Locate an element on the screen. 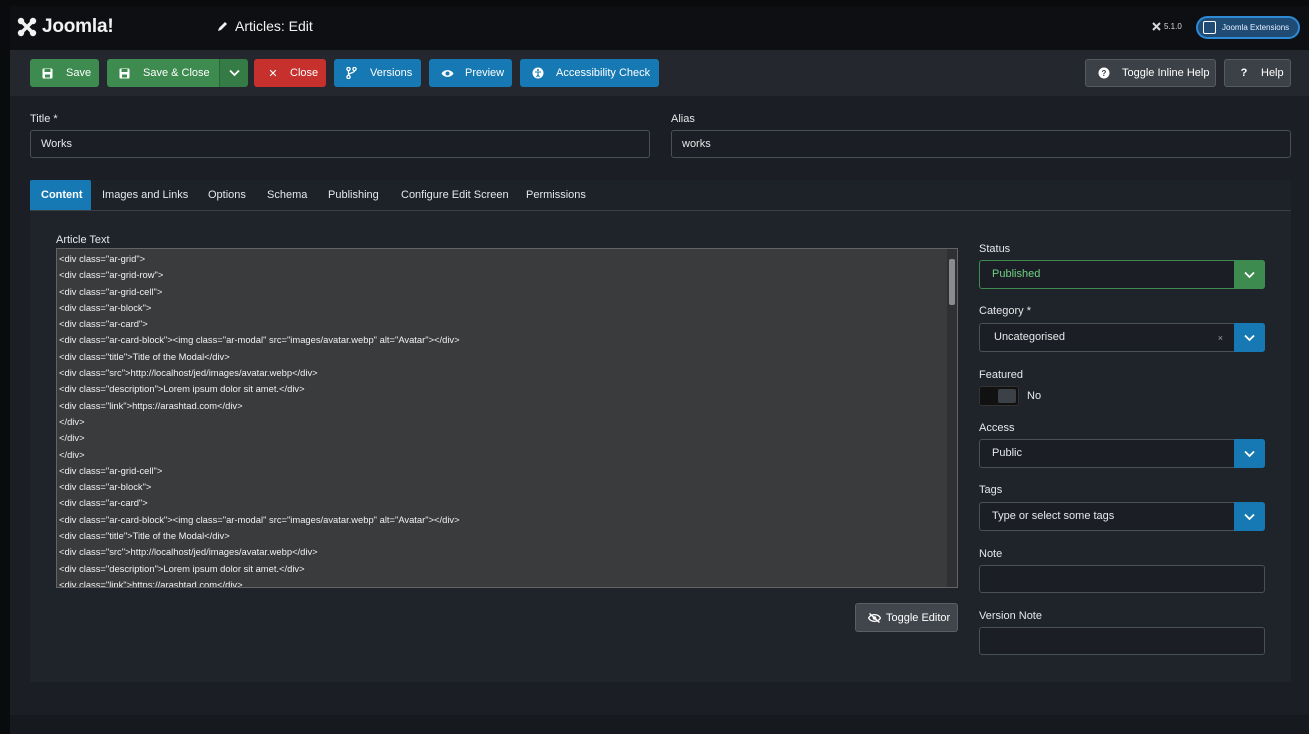  editor-line: <div class="ar-grid"> is located at coordinates (102, 258).